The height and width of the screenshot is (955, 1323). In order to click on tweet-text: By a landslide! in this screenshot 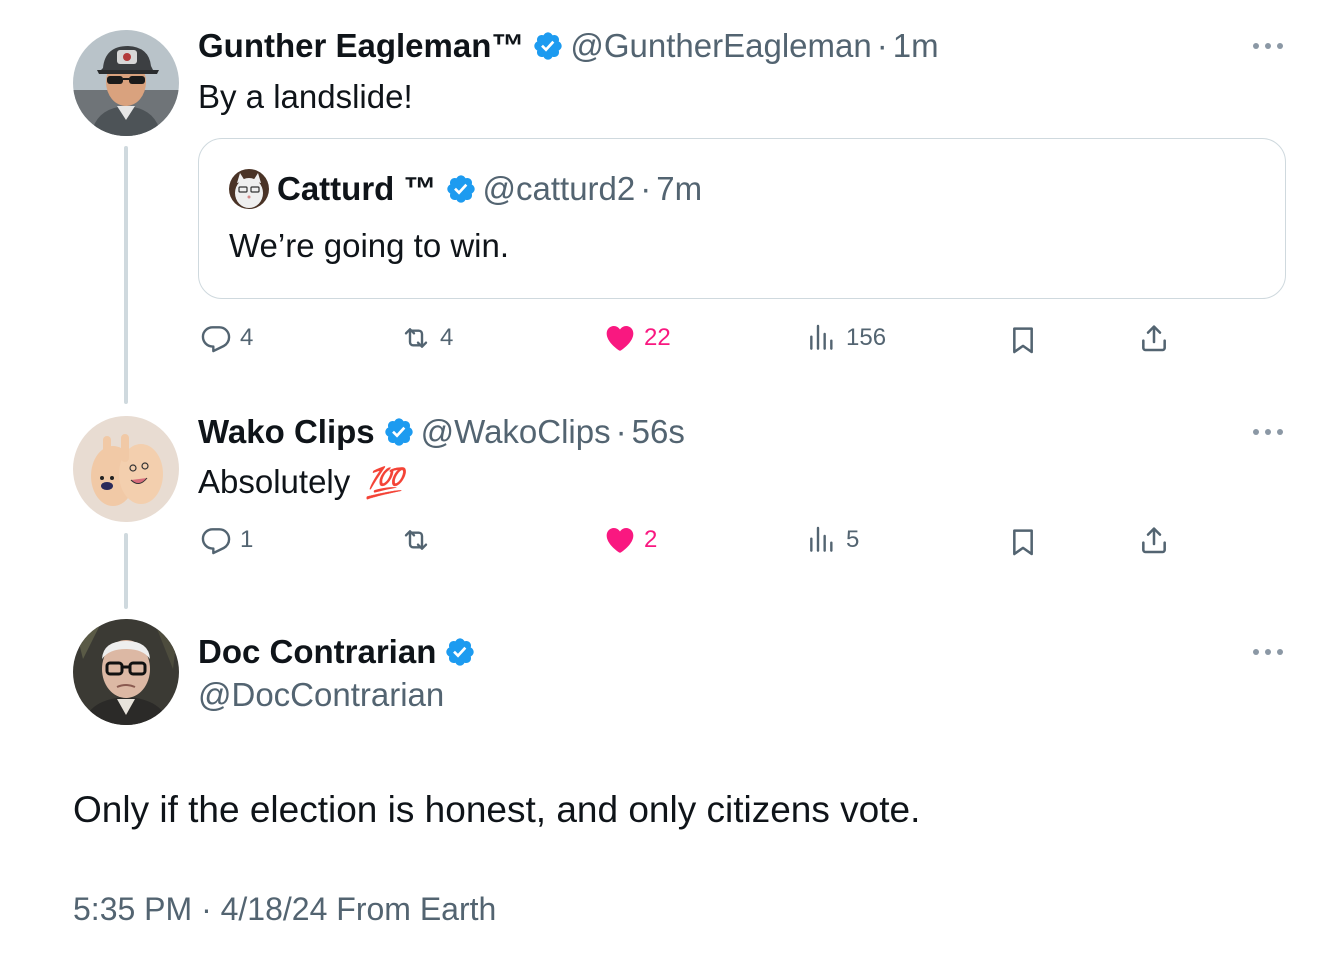, I will do `click(305, 96)`.